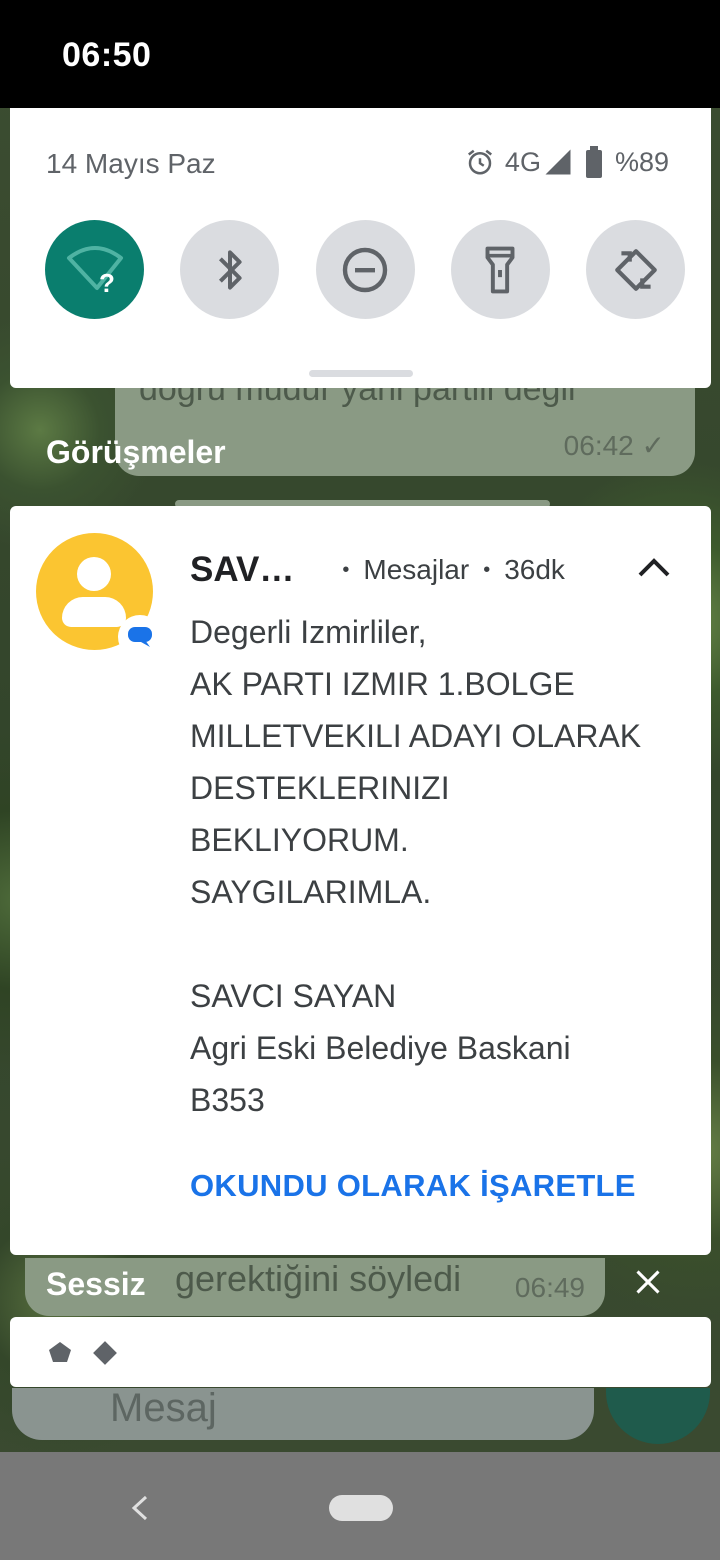 This screenshot has height=1560, width=720. Describe the element at coordinates (105, 1353) in the screenshot. I see `diamond-icon` at that location.